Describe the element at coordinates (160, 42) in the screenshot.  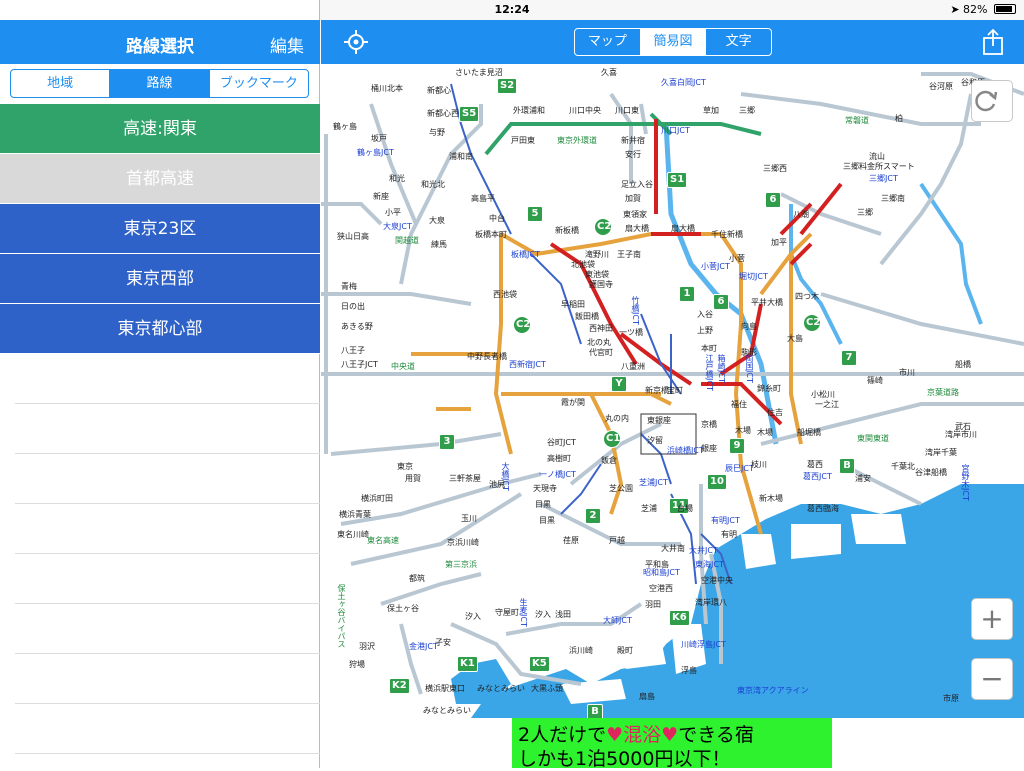
I see `left-nav-bar: 路線選択 編集` at that location.